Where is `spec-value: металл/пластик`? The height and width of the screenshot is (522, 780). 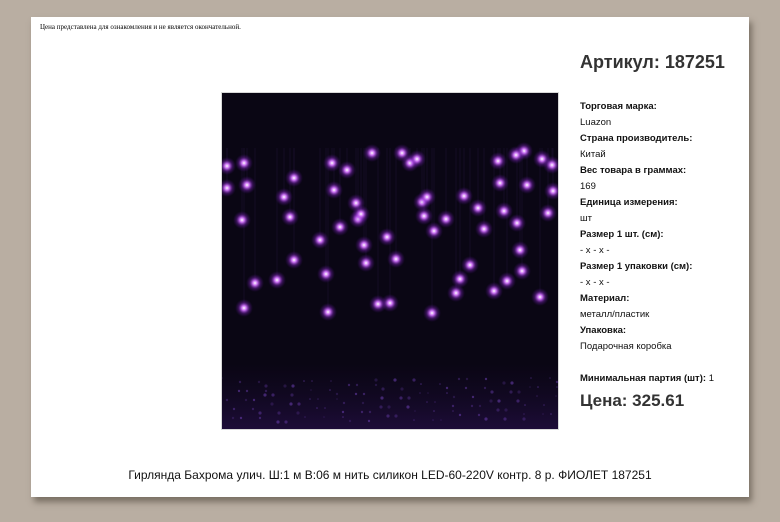 spec-value: металл/пластик is located at coordinates (615, 314).